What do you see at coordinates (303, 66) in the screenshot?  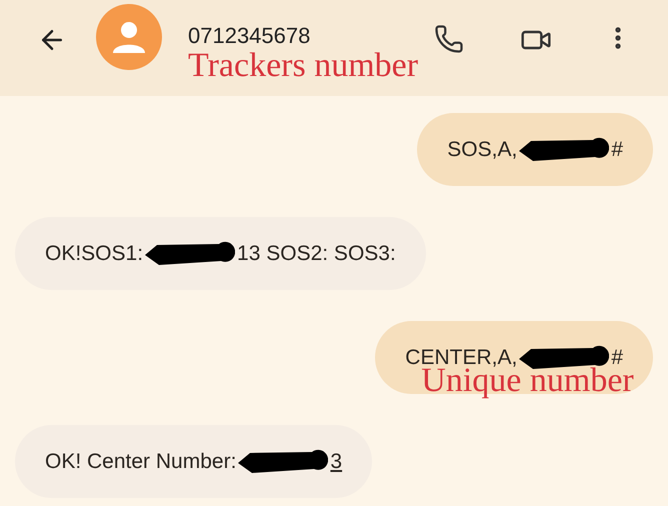 I see `annotation-text: Trackers number` at bounding box center [303, 66].